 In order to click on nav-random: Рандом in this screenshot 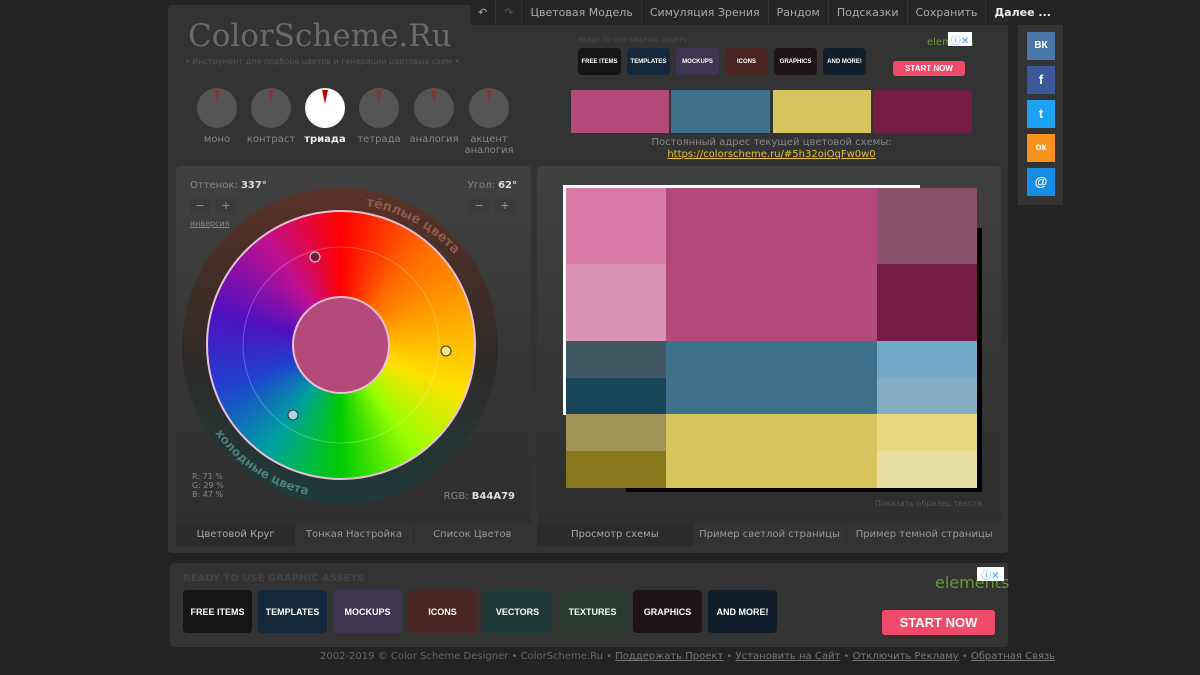, I will do `click(799, 12)`.